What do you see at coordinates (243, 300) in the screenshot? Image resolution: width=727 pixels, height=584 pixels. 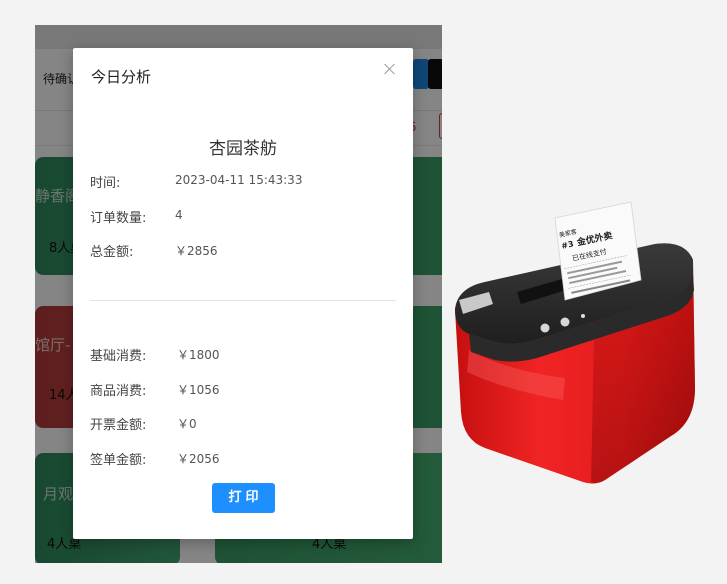 I see `divider` at bounding box center [243, 300].